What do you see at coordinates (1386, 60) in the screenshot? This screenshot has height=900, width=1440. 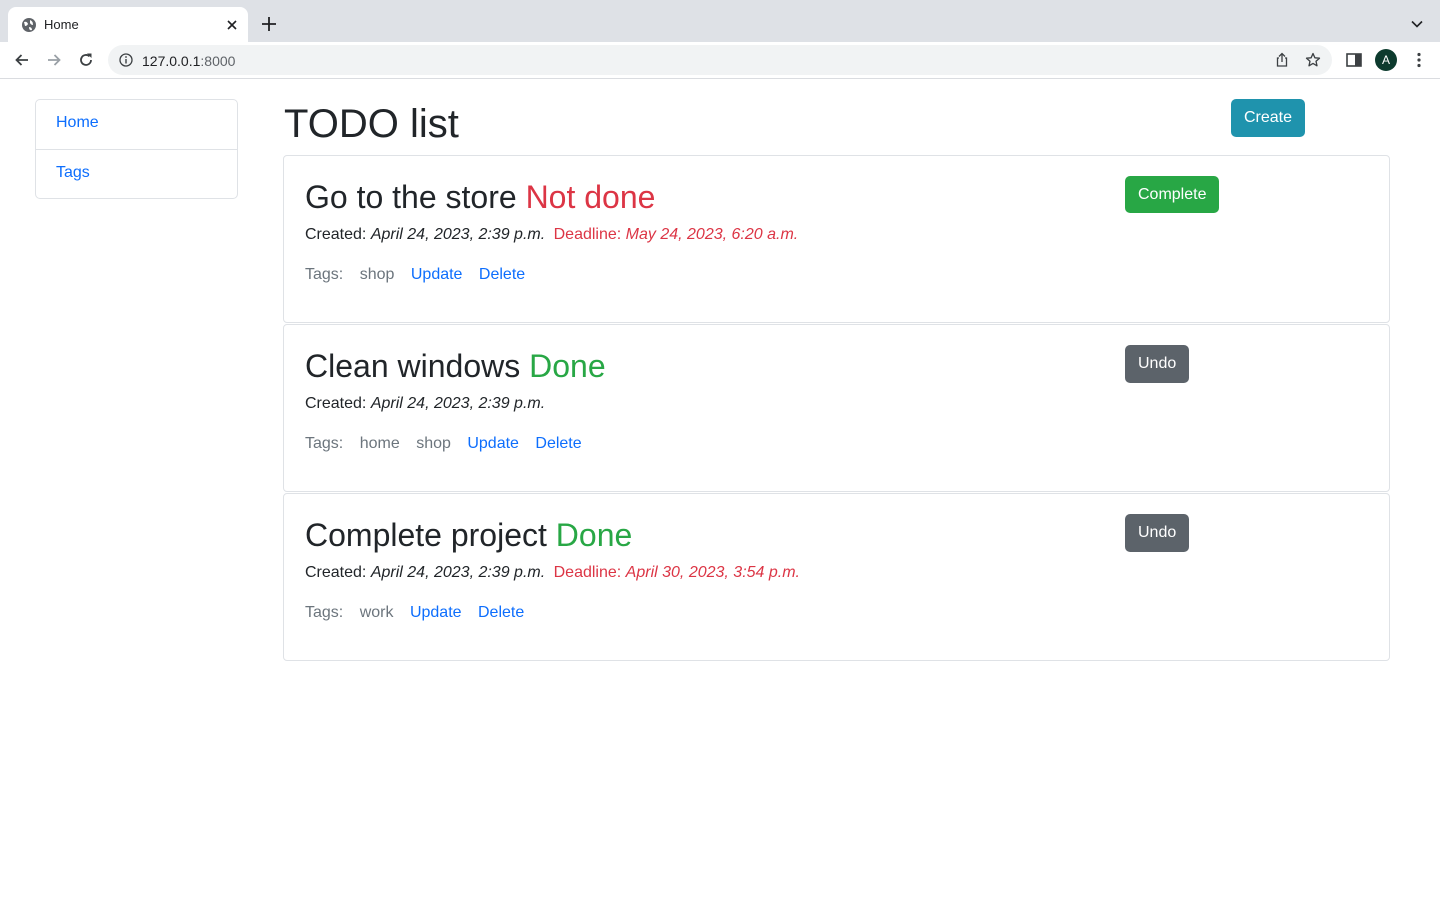 I see `profile-avatar: A` at bounding box center [1386, 60].